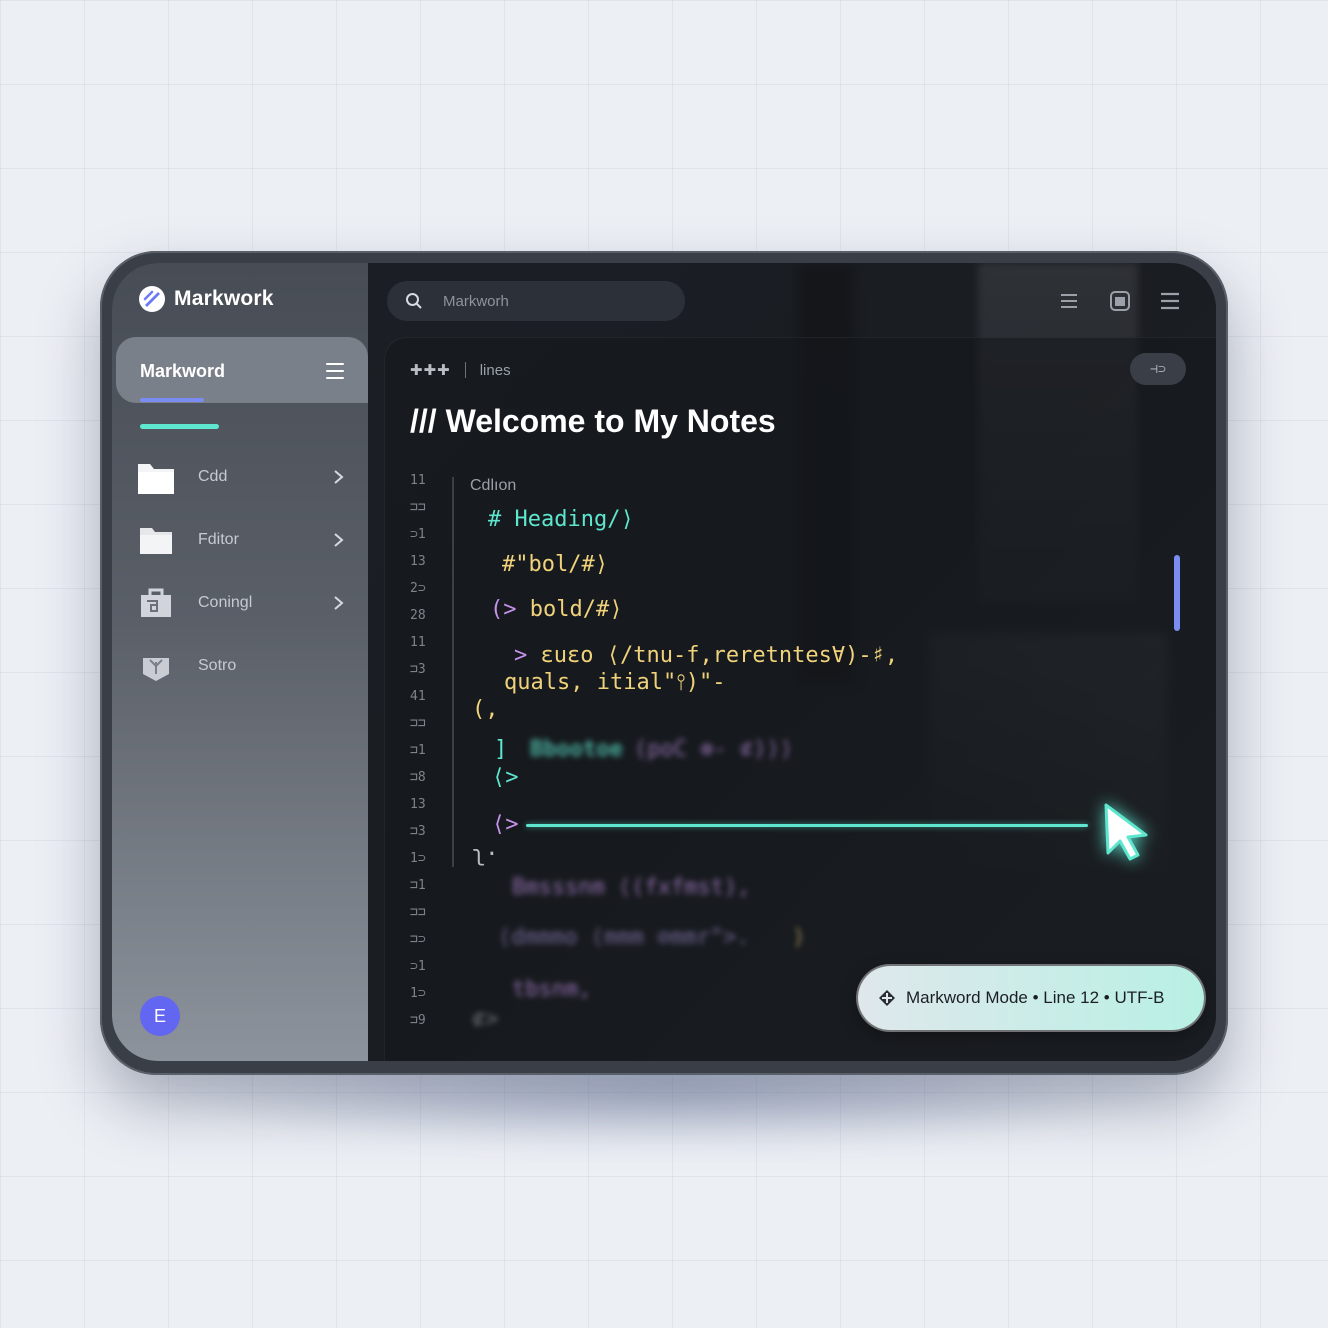 Image resolution: width=1328 pixels, height=1328 pixels. I want to click on folder-icon, so click(156, 477).